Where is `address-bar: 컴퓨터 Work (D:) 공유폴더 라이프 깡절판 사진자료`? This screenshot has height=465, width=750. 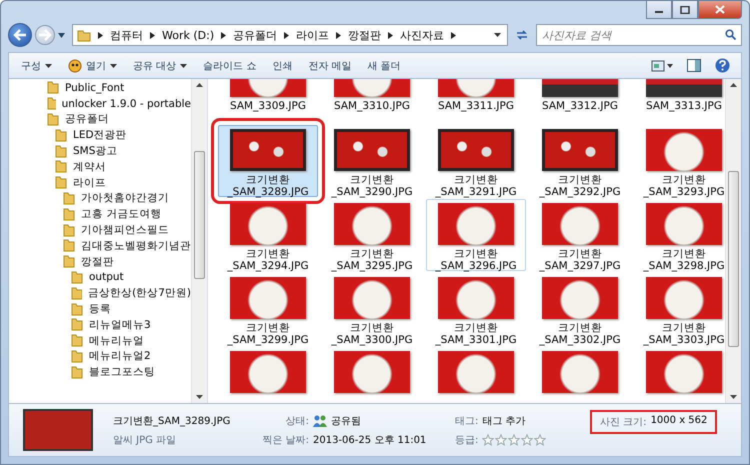
address-bar: 컴퓨터 Work (D:) 공유폴더 라이프 깡절판 사진자료 is located at coordinates (290, 35).